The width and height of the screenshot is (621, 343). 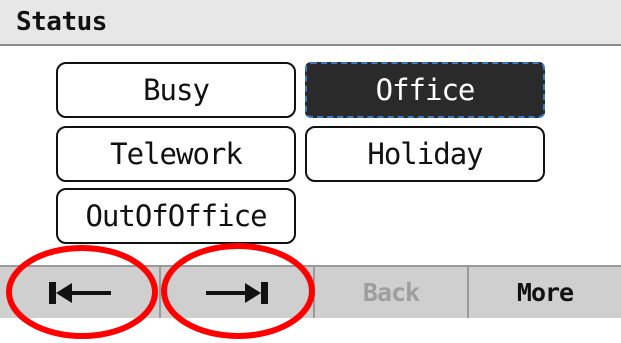 I want to click on move-to-end-icon, so click(x=237, y=292).